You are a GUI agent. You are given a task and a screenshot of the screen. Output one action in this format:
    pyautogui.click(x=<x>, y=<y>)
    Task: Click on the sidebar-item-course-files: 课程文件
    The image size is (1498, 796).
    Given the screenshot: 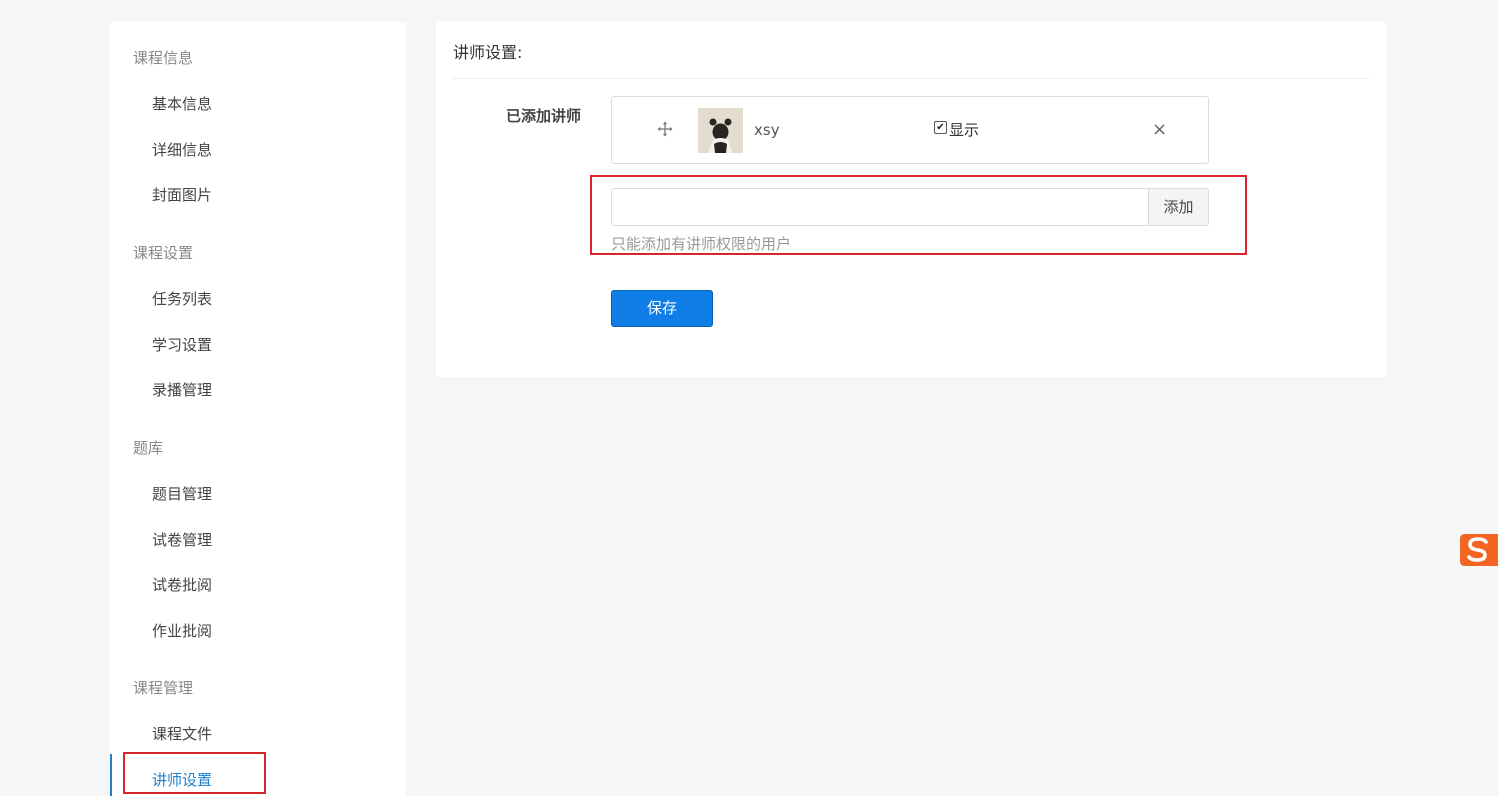 What is the action you would take?
    pyautogui.click(x=182, y=733)
    